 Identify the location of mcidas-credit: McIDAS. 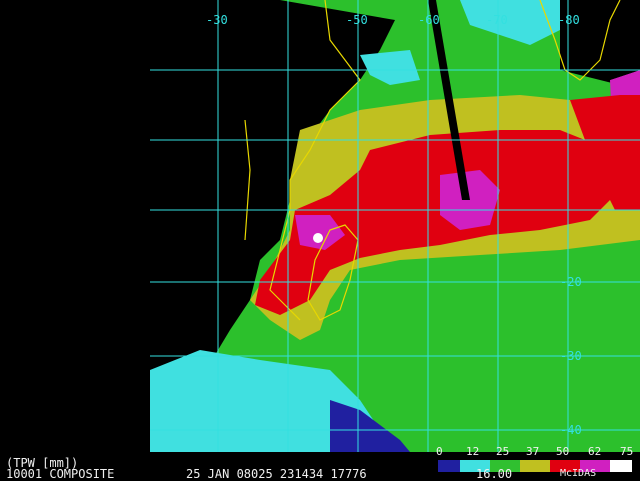
(578, 473).